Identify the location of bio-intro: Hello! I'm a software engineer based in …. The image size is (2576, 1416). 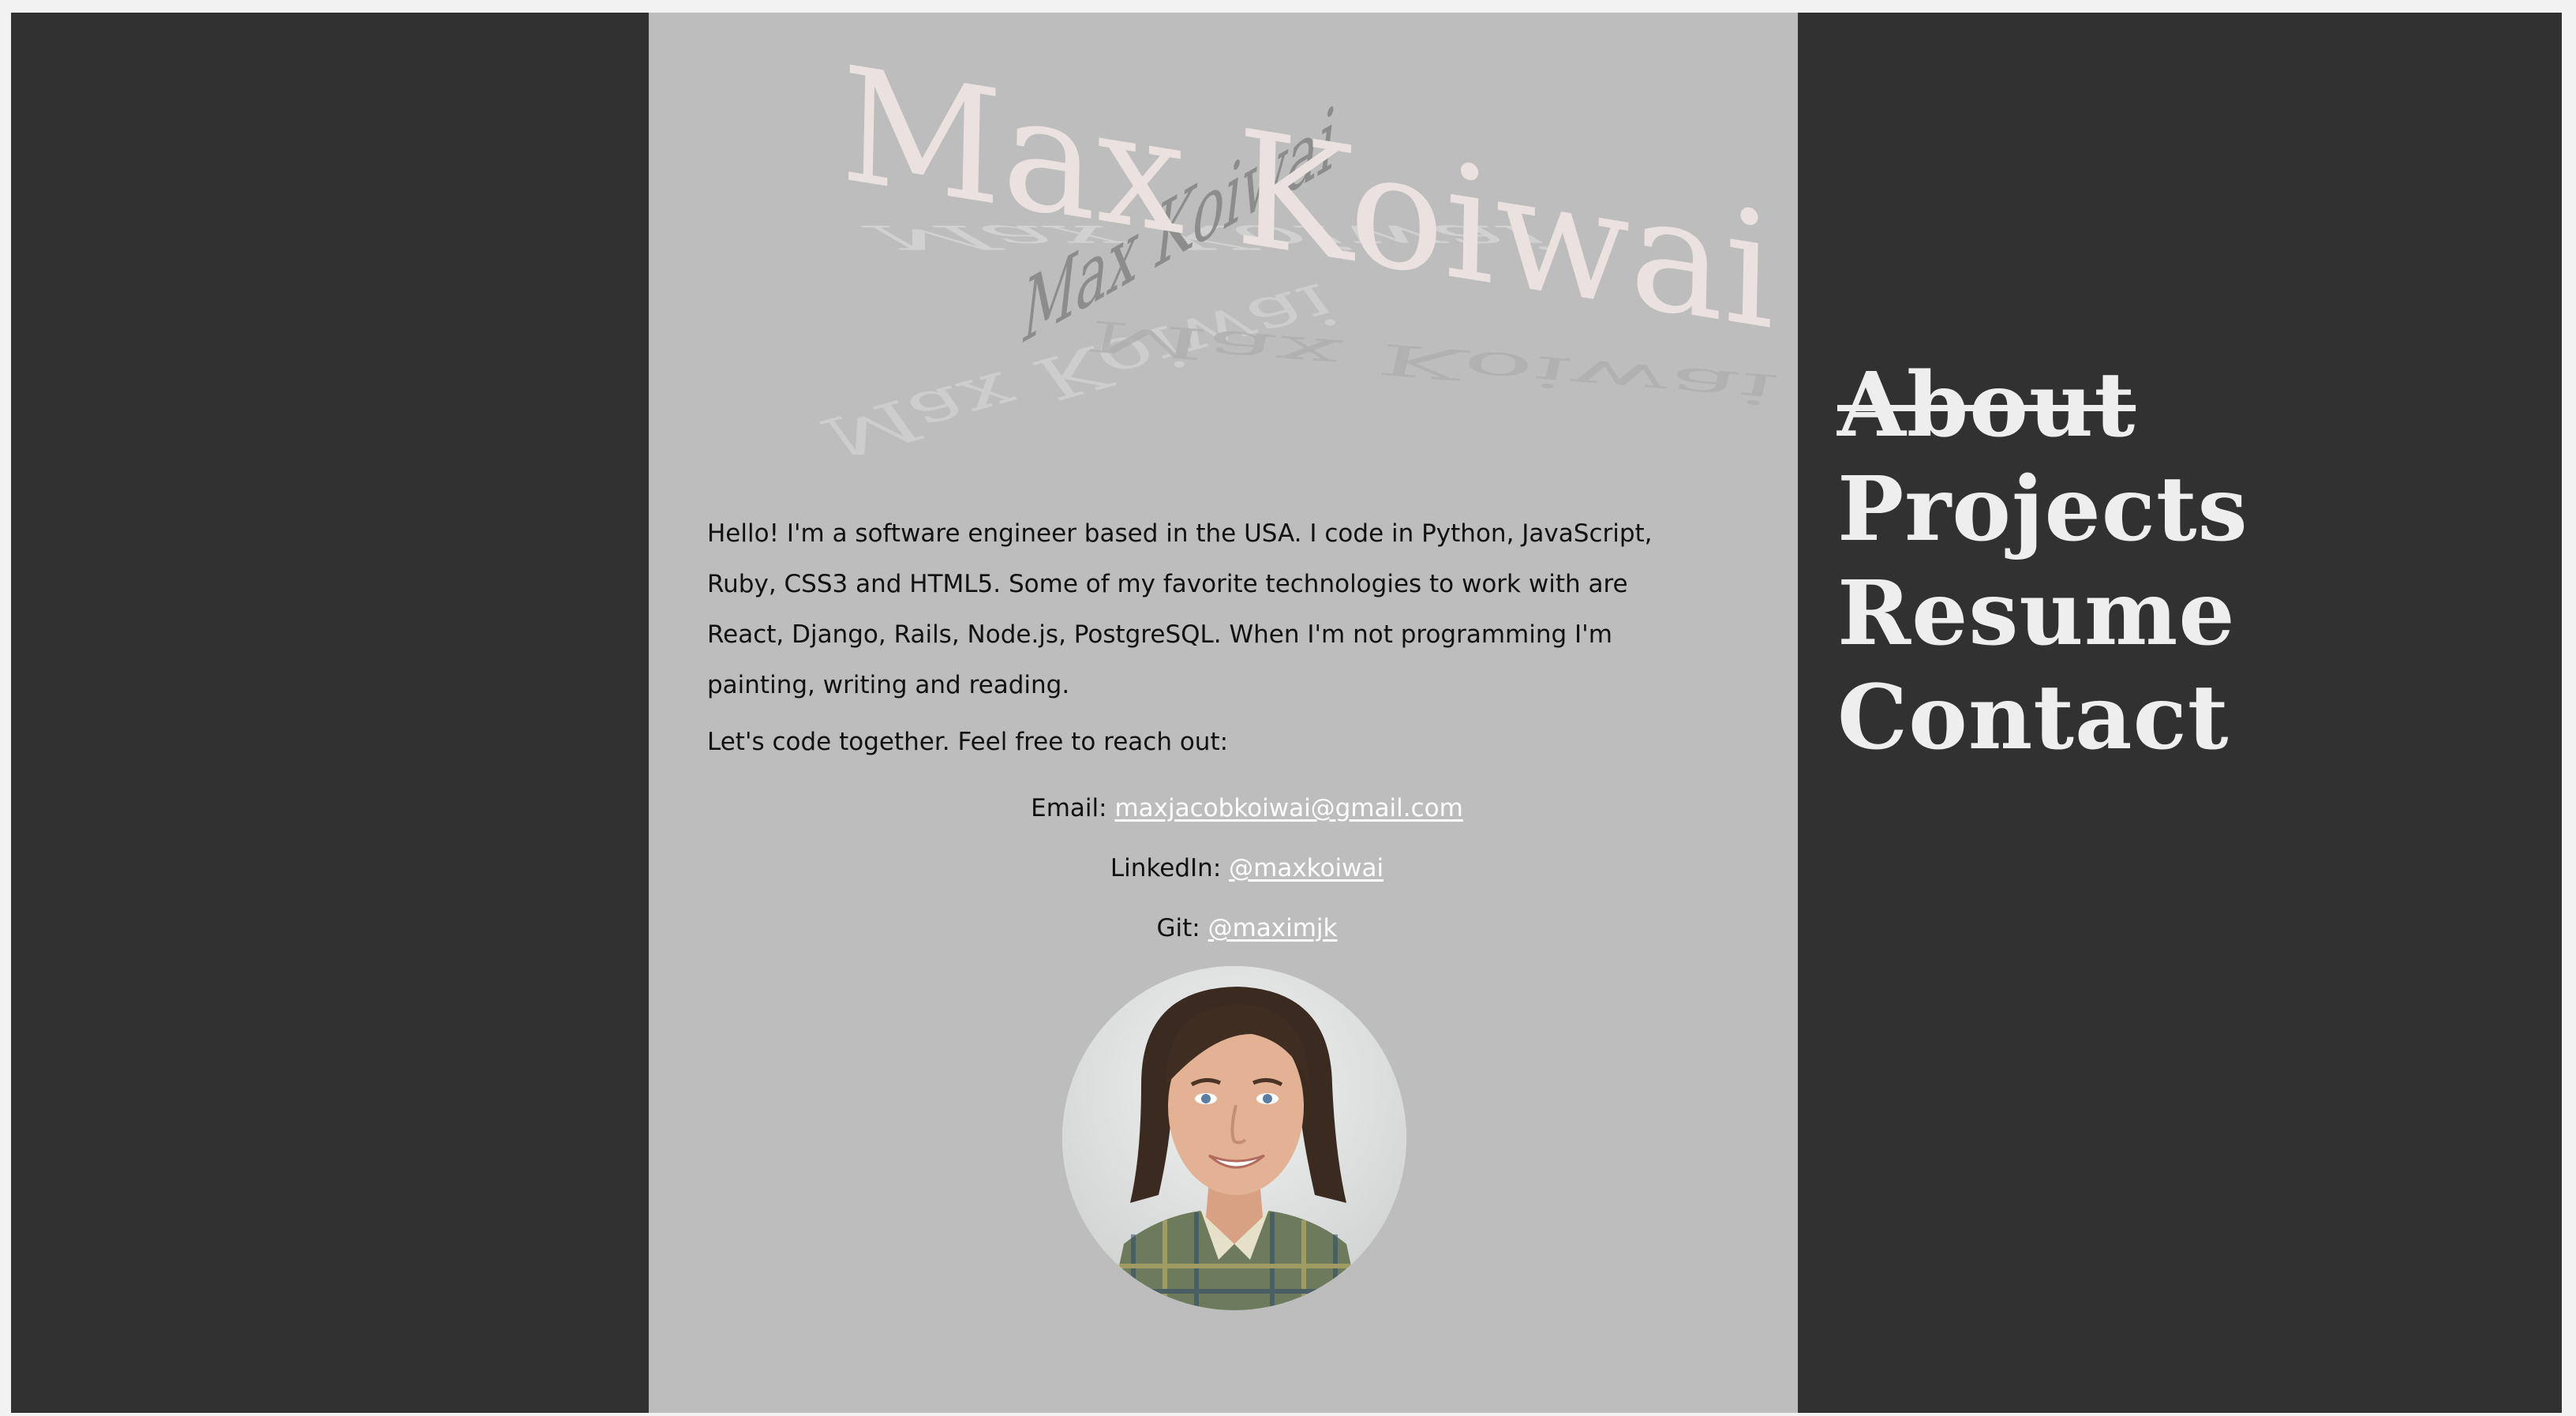
(1180, 609).